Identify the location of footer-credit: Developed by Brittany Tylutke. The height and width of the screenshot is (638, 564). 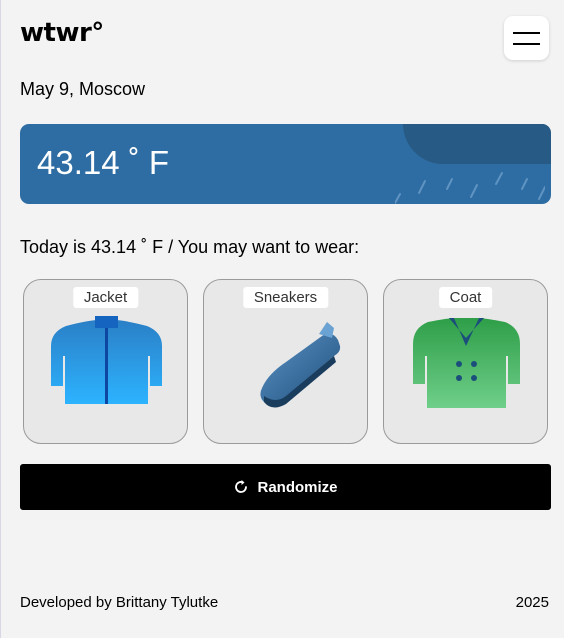
(119, 602).